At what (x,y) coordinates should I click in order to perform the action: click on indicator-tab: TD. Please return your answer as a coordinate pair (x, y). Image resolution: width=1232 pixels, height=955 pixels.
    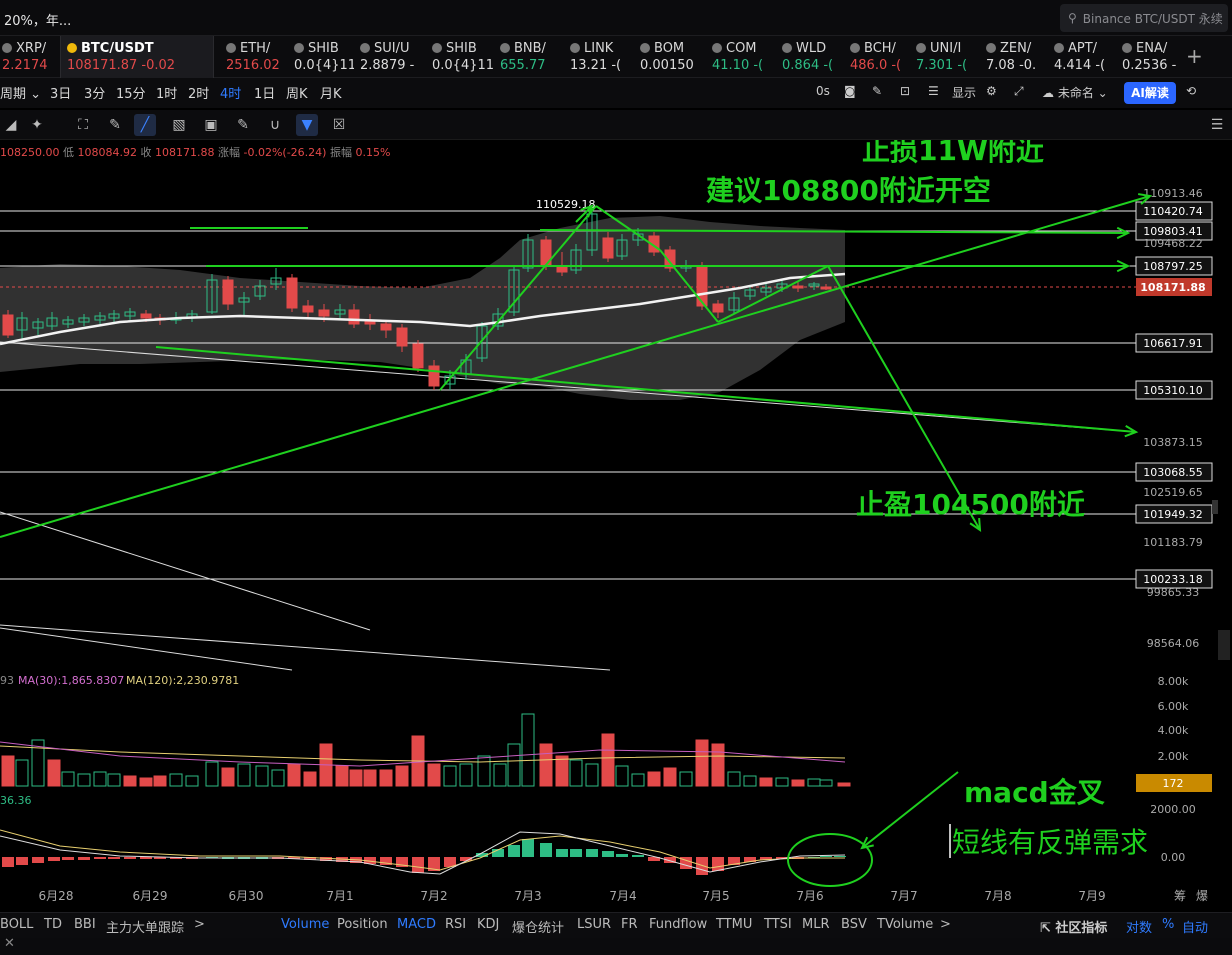
    Looking at the image, I should click on (53, 924).